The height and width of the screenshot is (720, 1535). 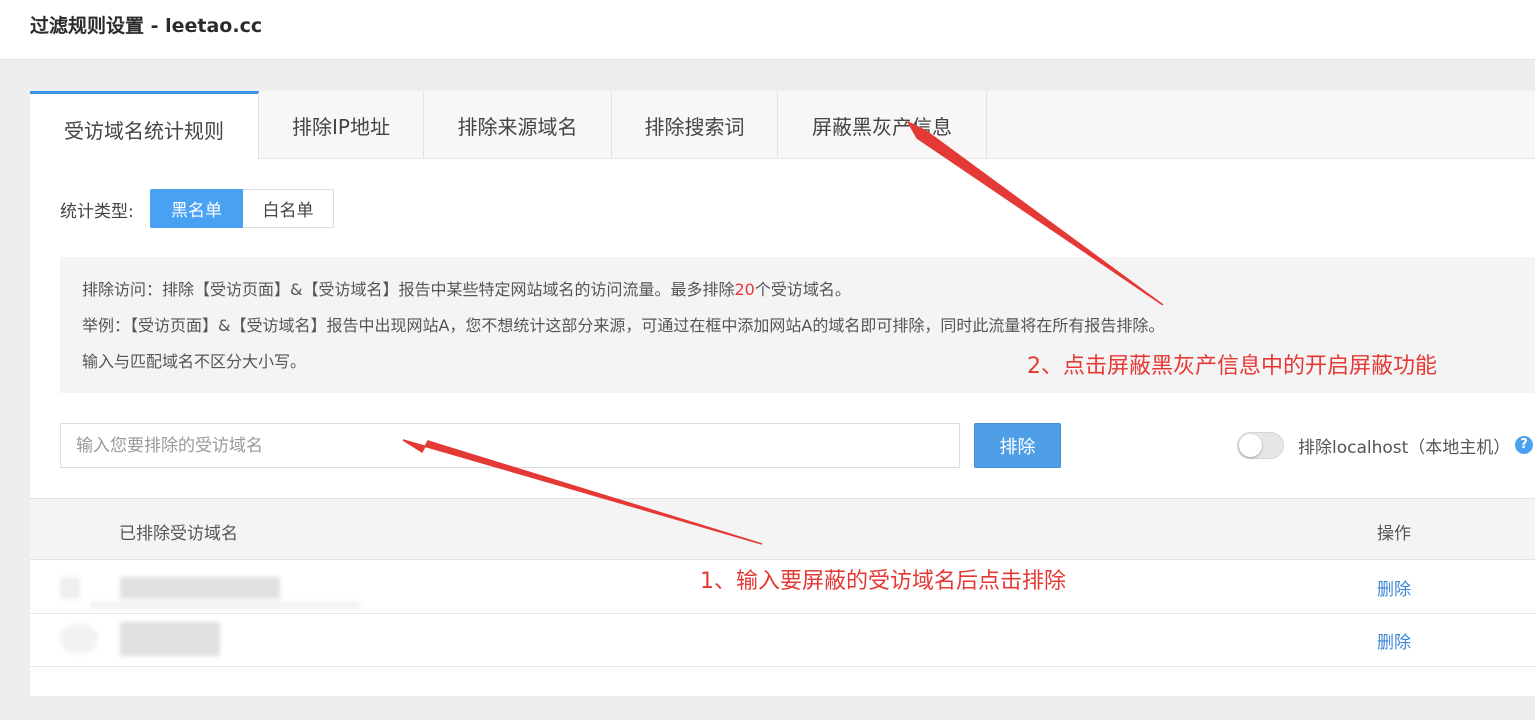 What do you see at coordinates (196, 208) in the screenshot?
I see `blacklist-button: 黑名单` at bounding box center [196, 208].